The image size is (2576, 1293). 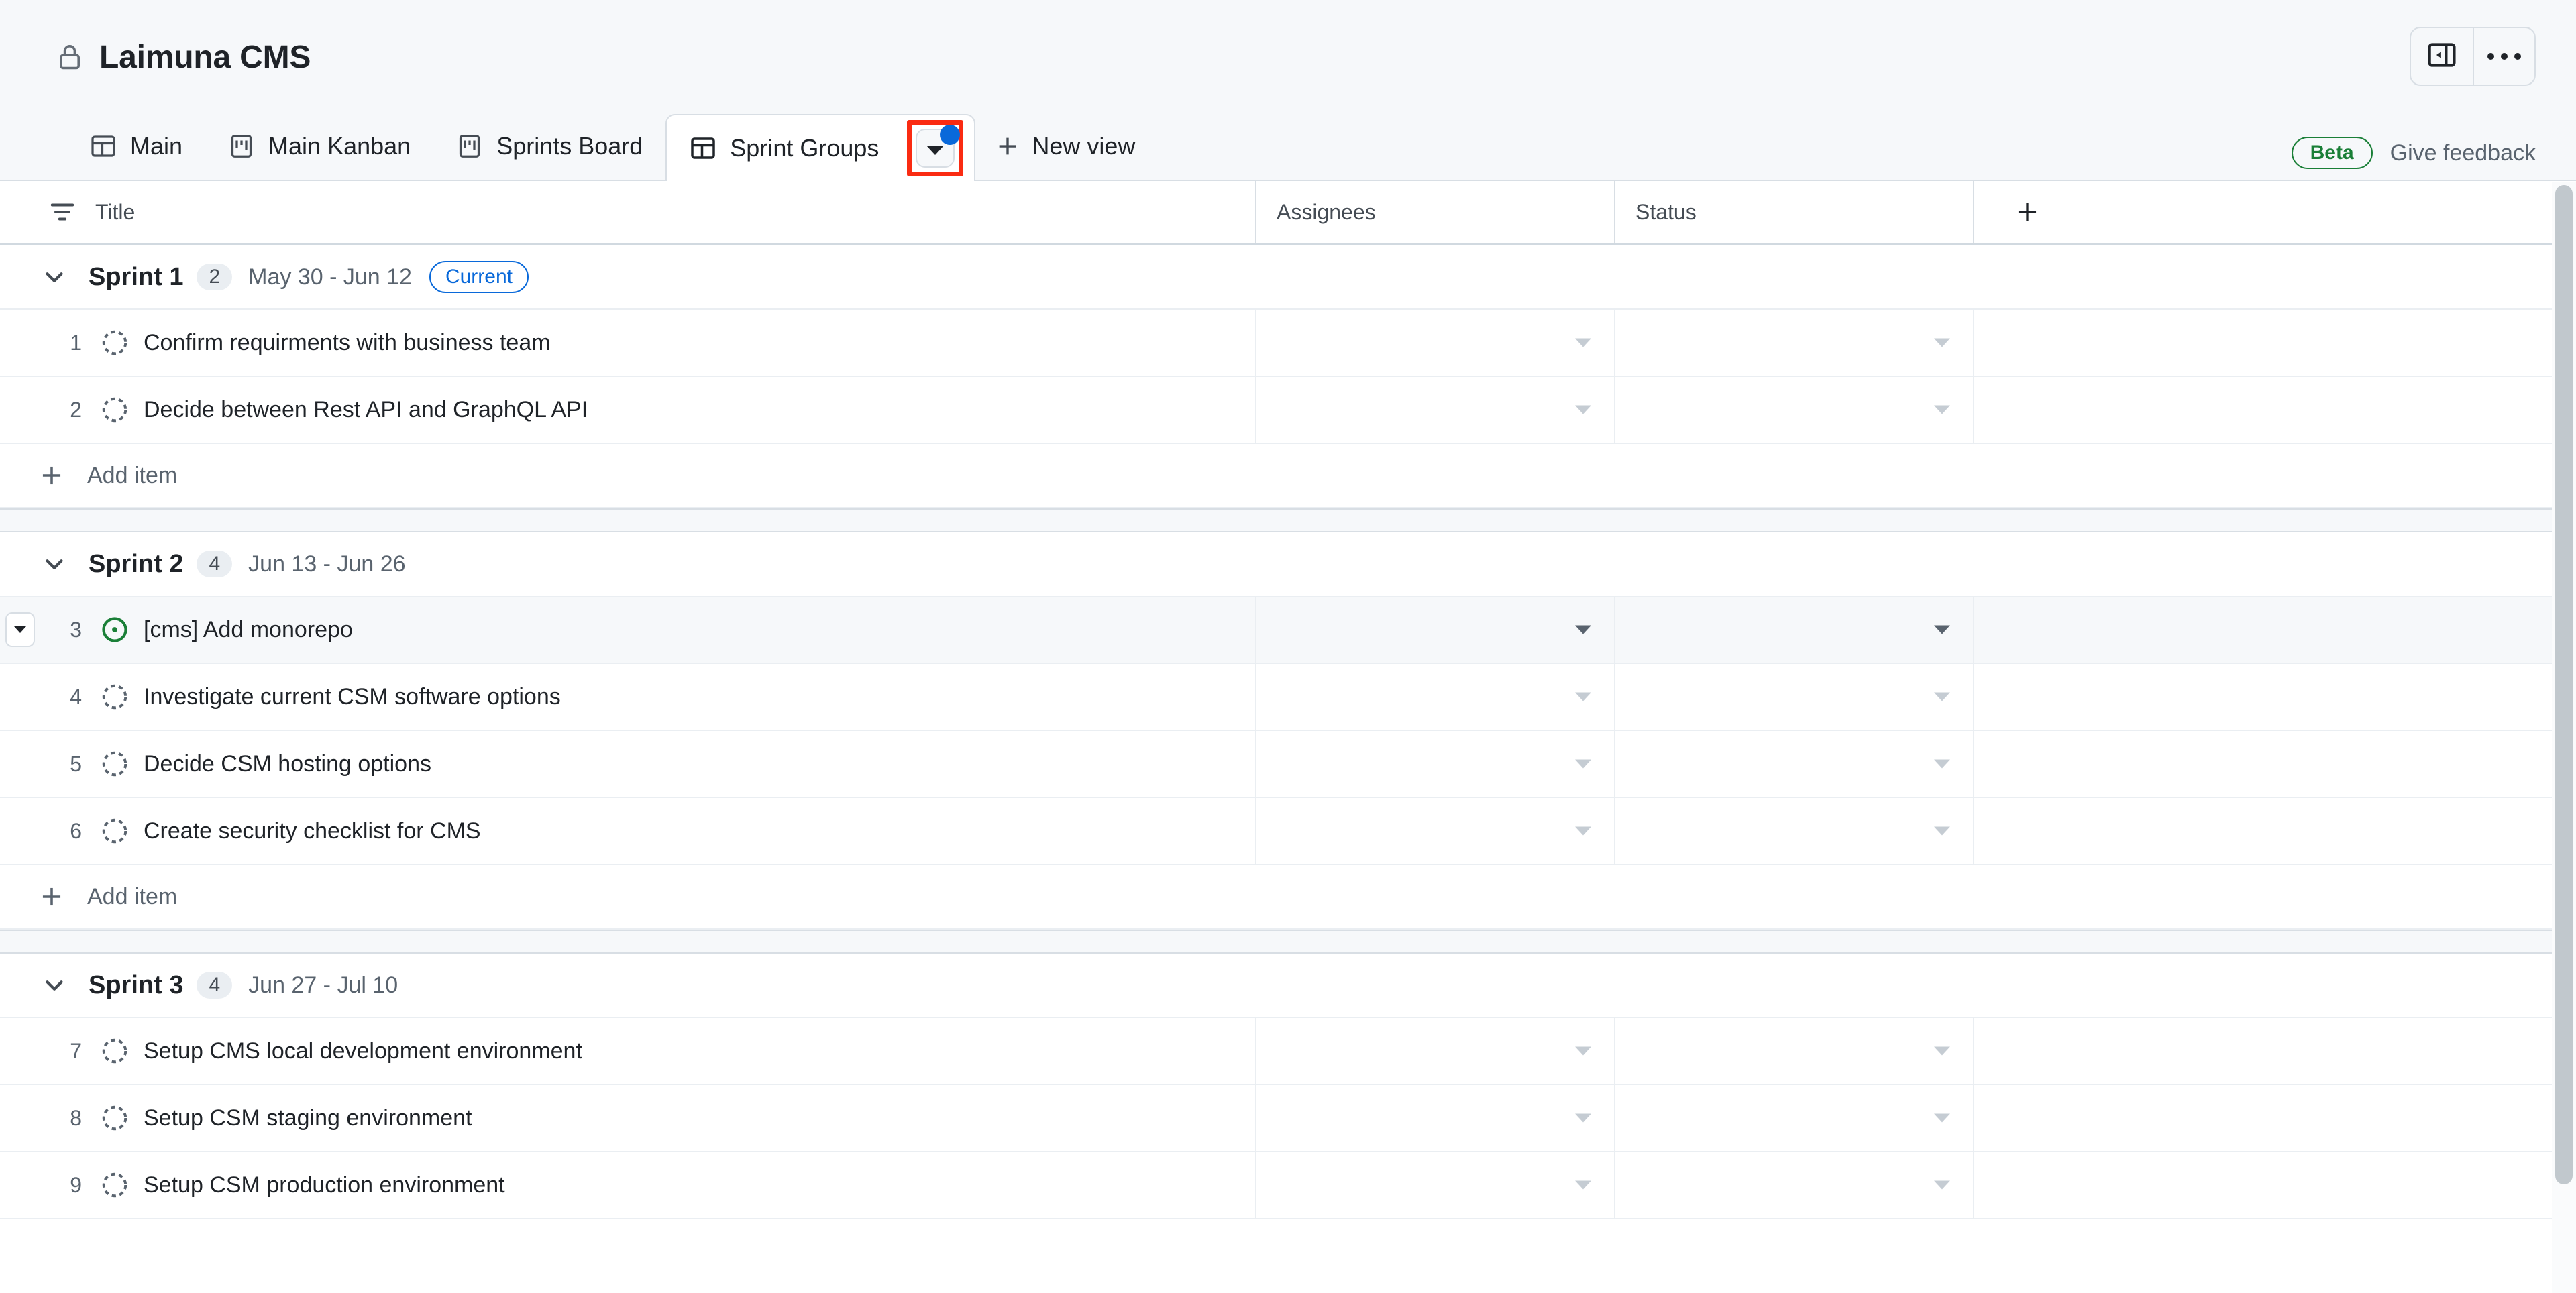 I want to click on view-options-button, so click(x=938, y=146).